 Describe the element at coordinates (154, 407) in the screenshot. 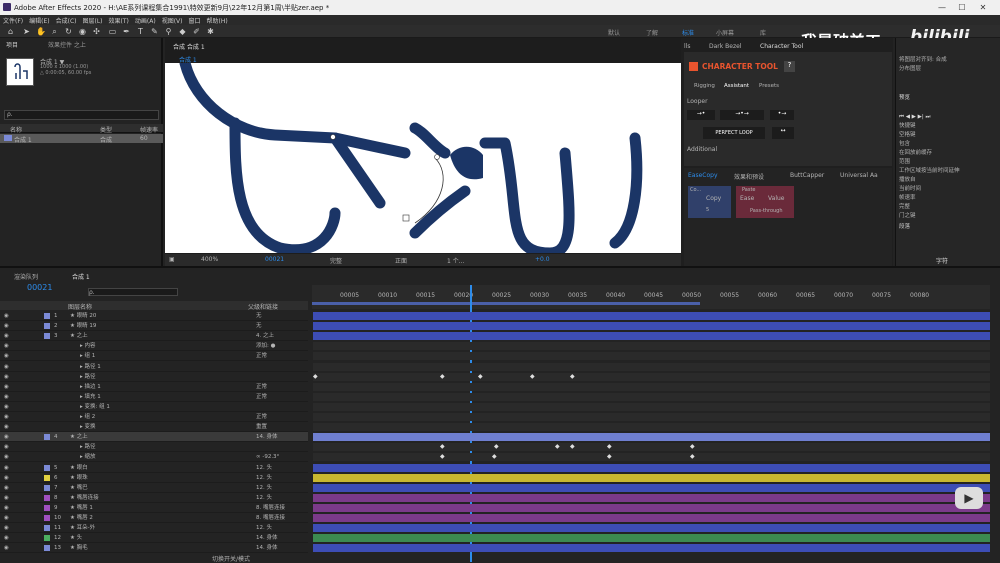

I see `property-row: ◉ ▸ 变换: 组 1` at that location.